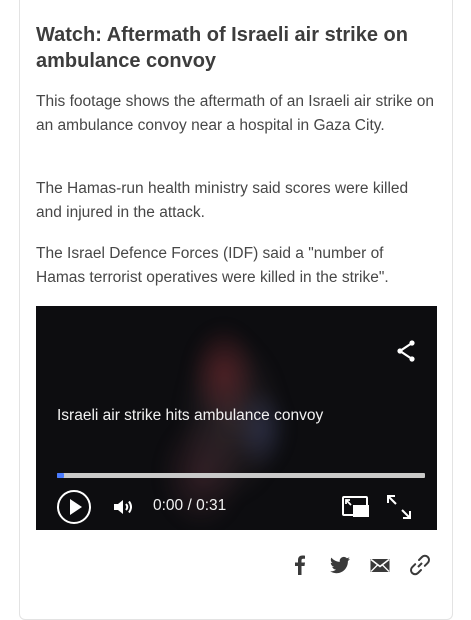 The width and height of the screenshot is (471, 620). I want to click on fullscreen-icon, so click(399, 507).